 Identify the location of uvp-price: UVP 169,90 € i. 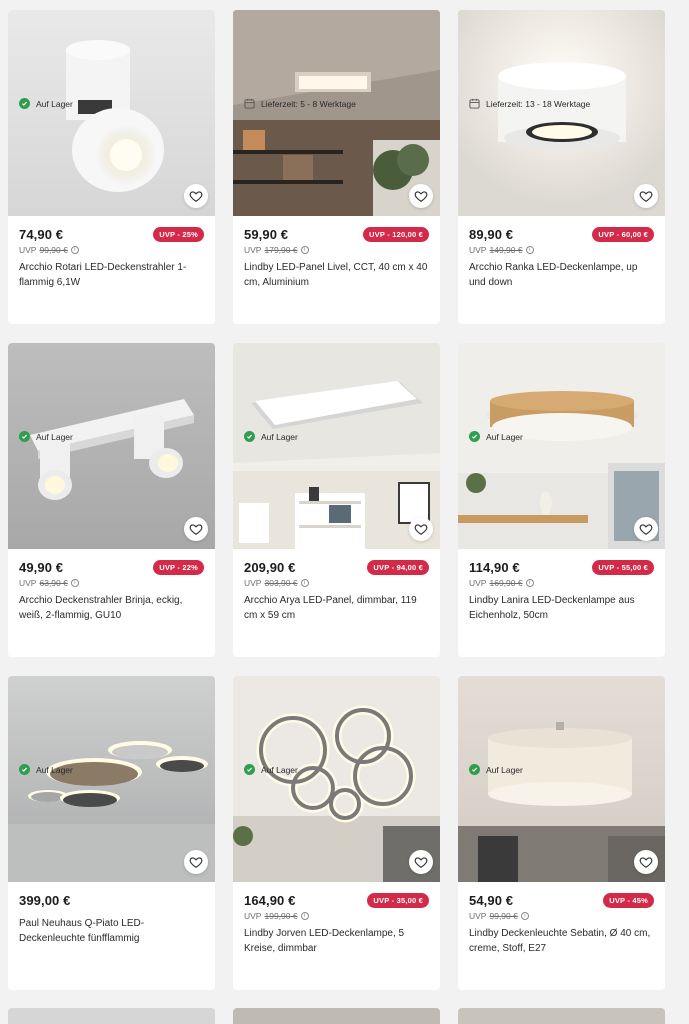
(561, 582).